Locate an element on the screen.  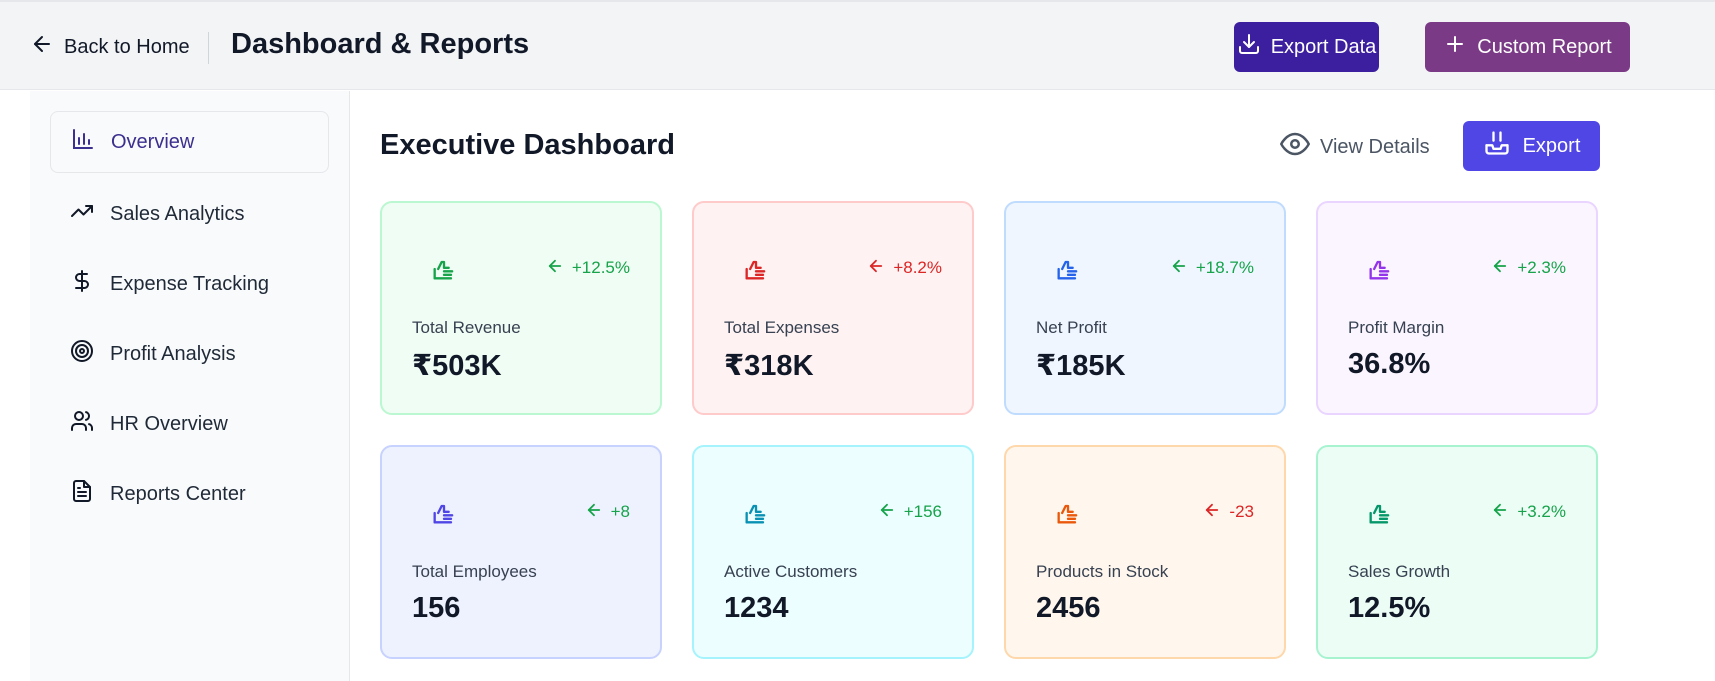
metric-label: Profit Margin is located at coordinates (1396, 327).